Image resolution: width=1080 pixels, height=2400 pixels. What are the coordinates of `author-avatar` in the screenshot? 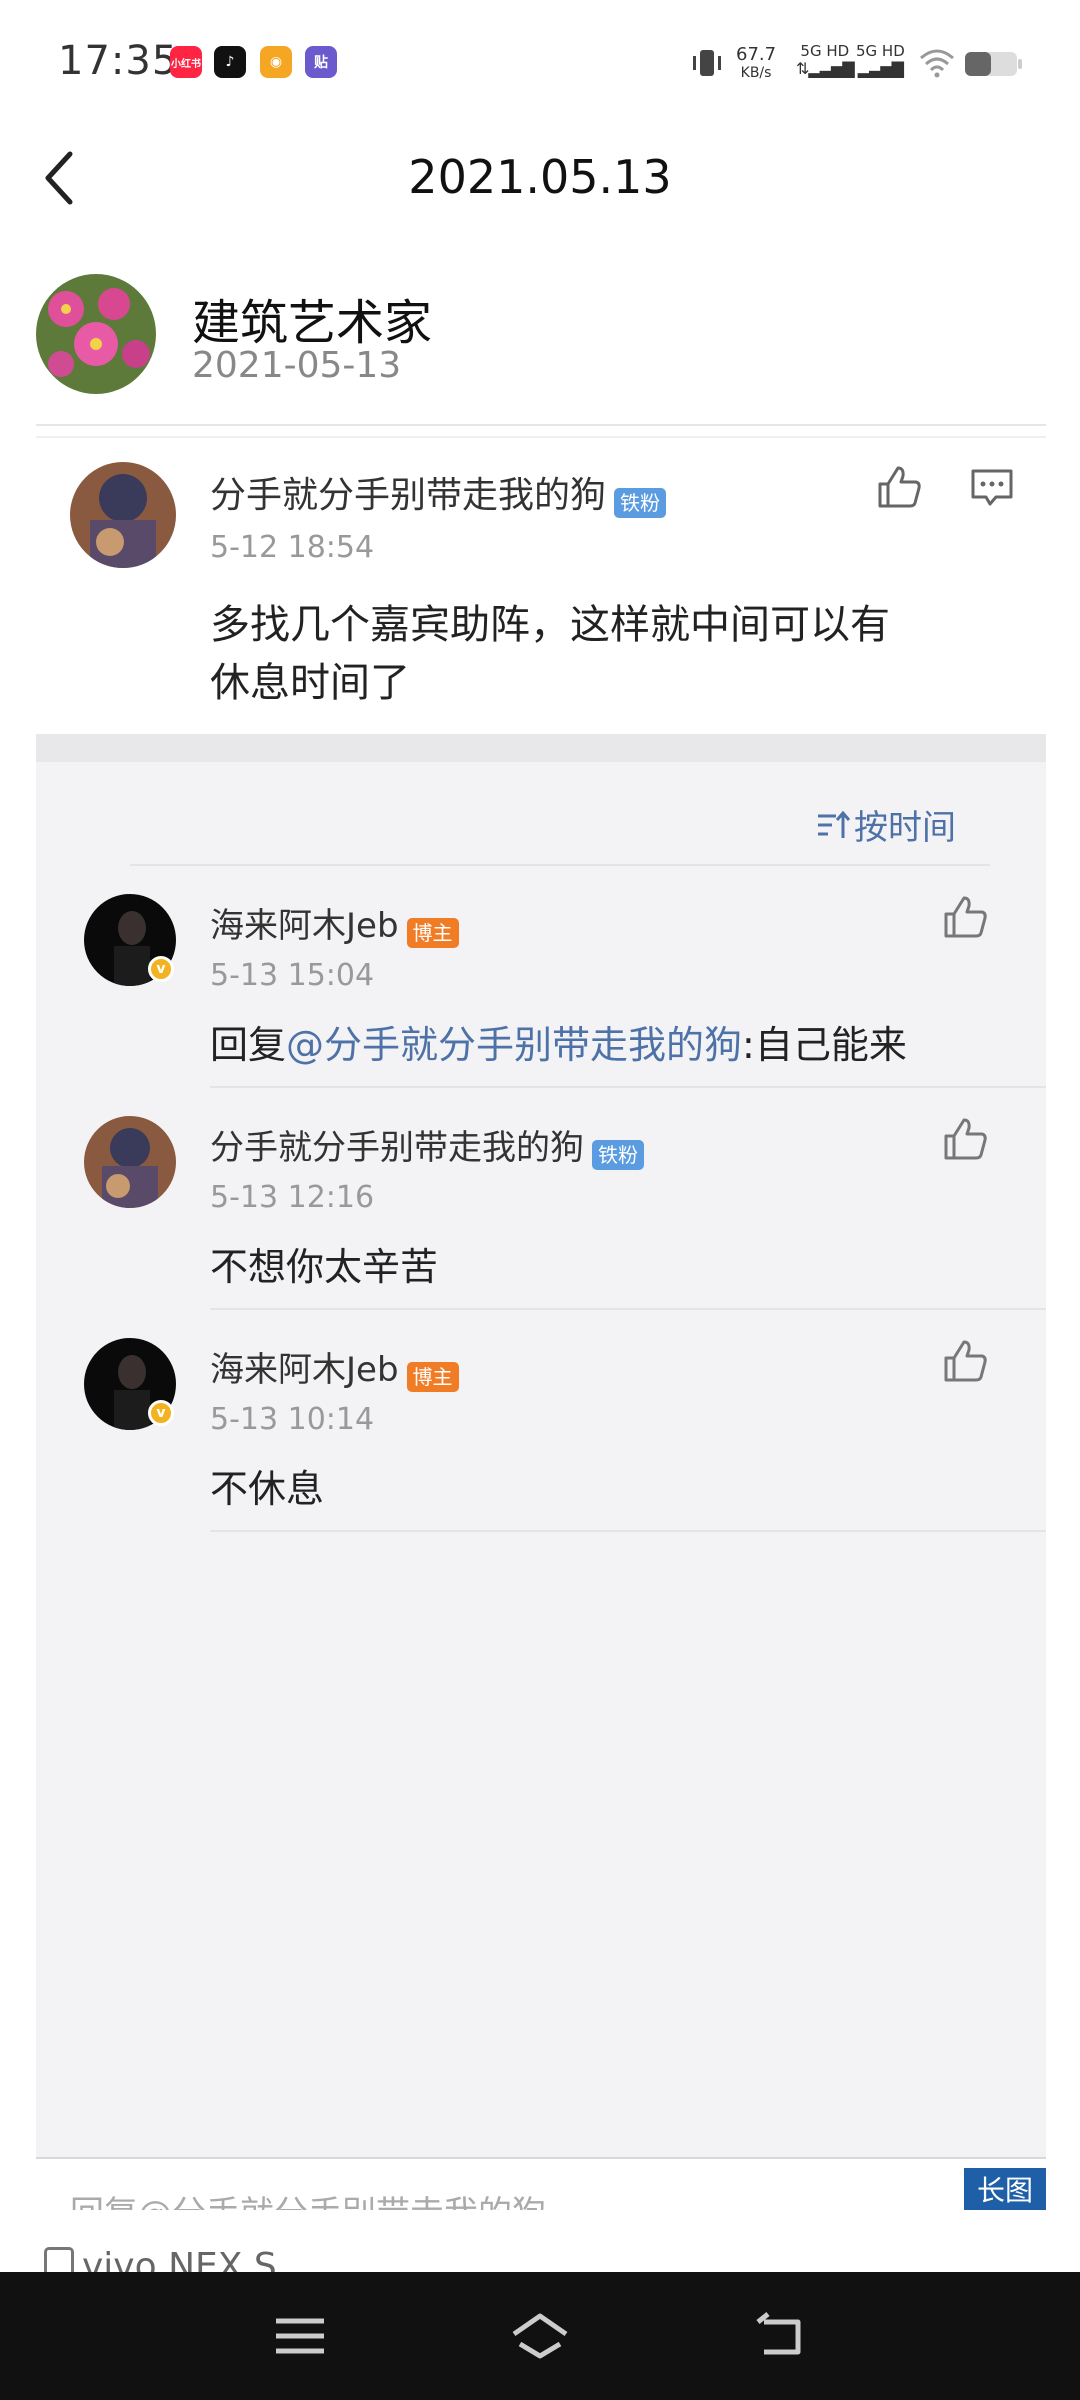 It's located at (96, 334).